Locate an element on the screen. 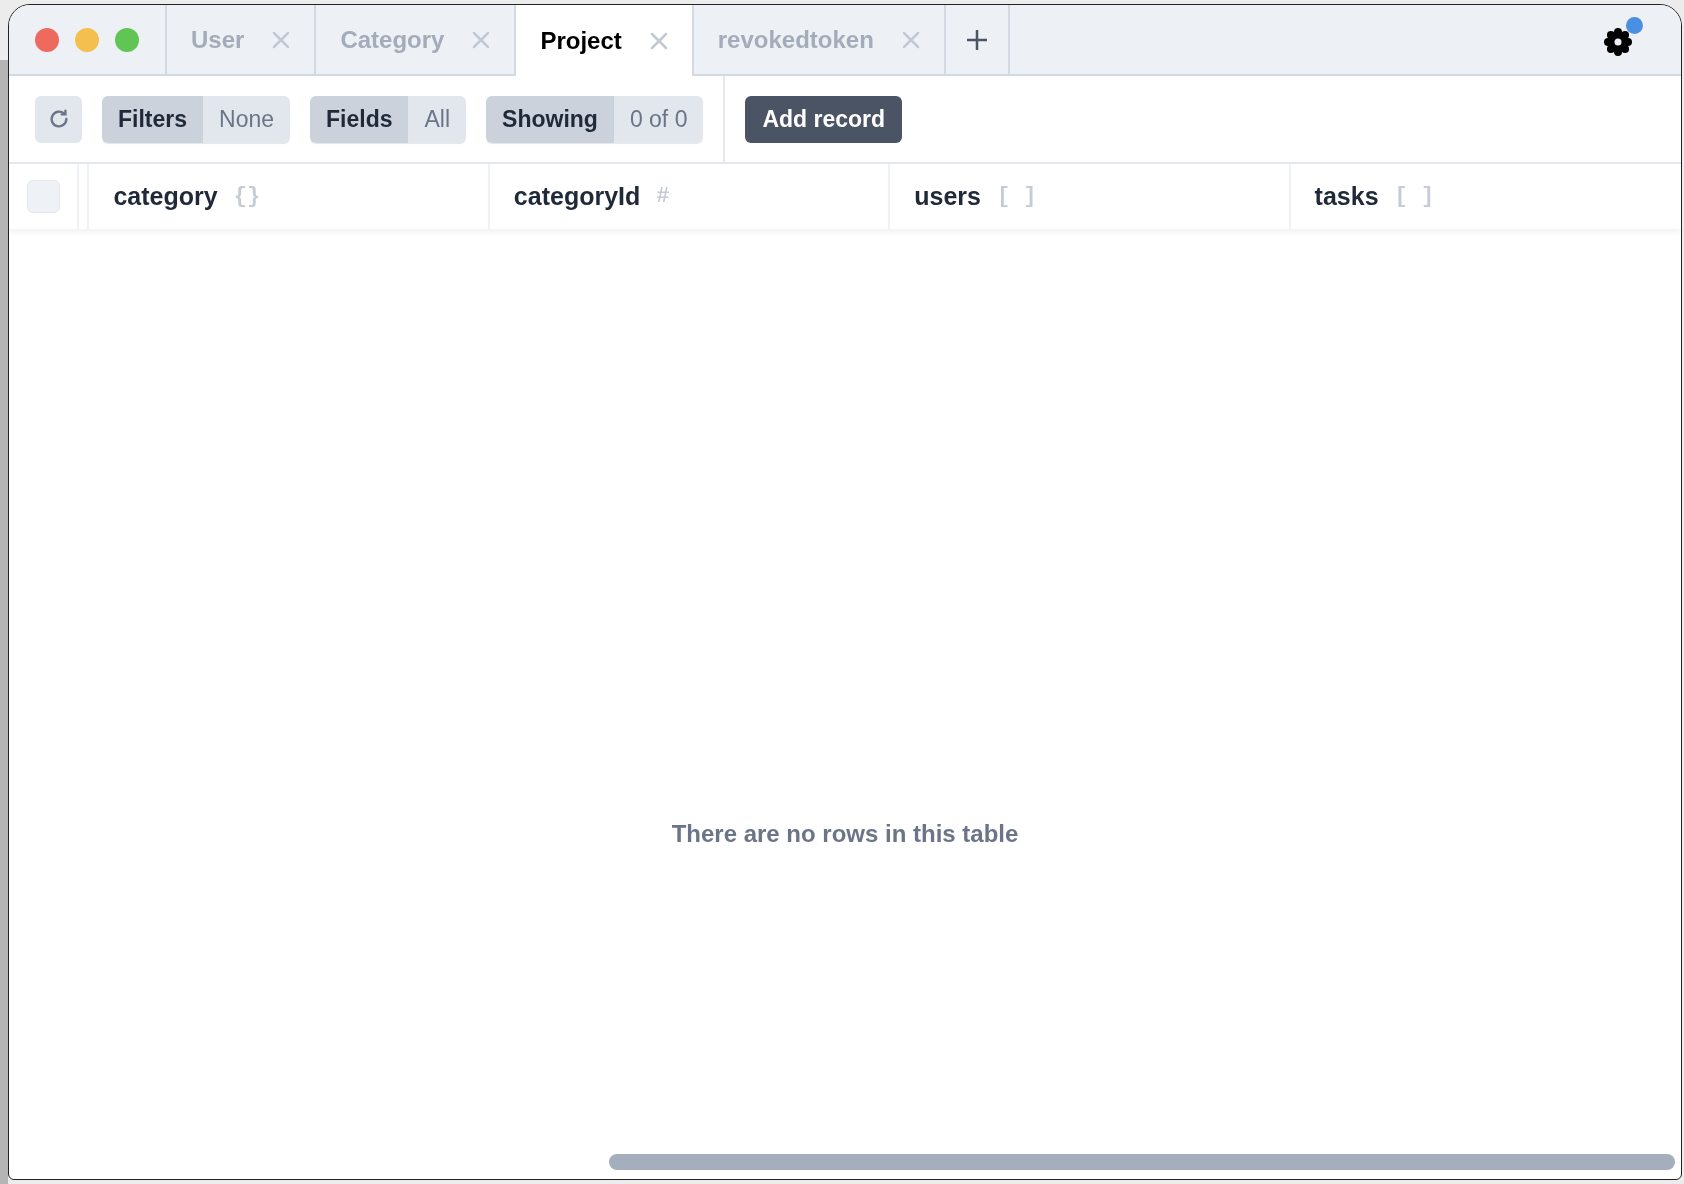 Image resolution: width=1684 pixels, height=1184 pixels. refresh-icon is located at coordinates (58, 119).